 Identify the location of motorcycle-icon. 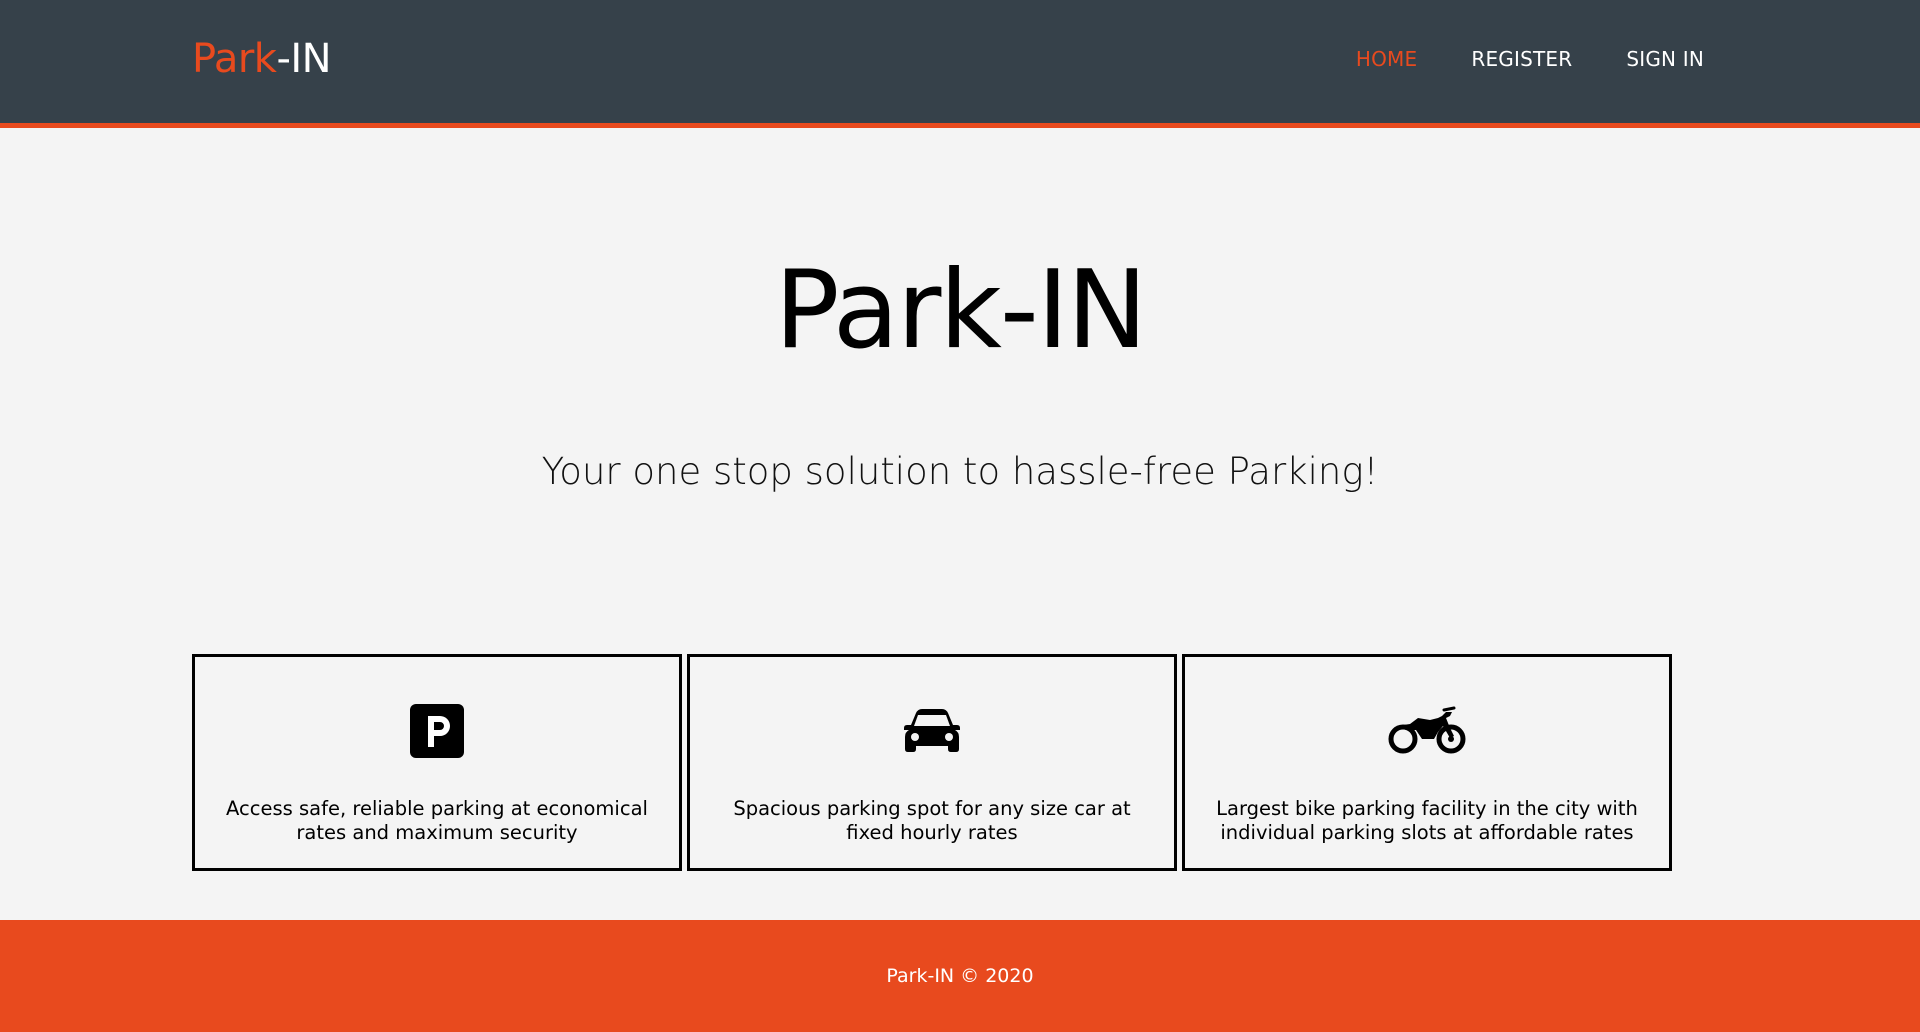
(1427, 731).